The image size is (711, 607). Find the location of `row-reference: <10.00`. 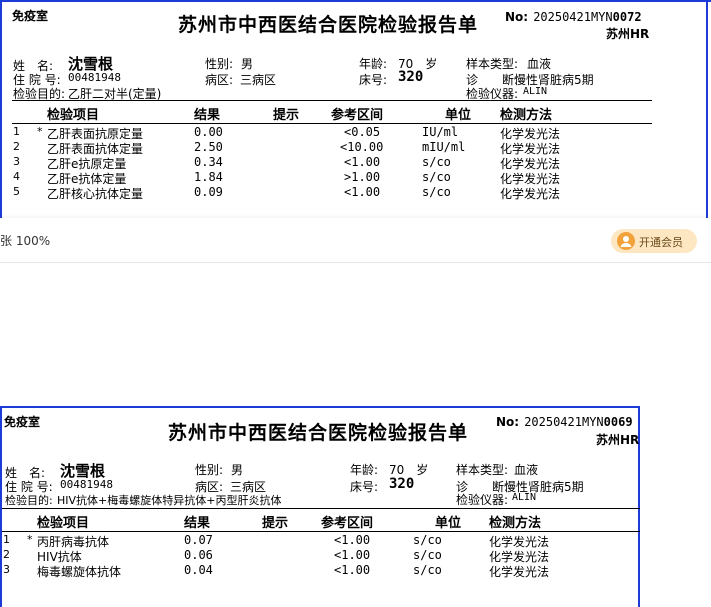

row-reference: <10.00 is located at coordinates (362, 147).